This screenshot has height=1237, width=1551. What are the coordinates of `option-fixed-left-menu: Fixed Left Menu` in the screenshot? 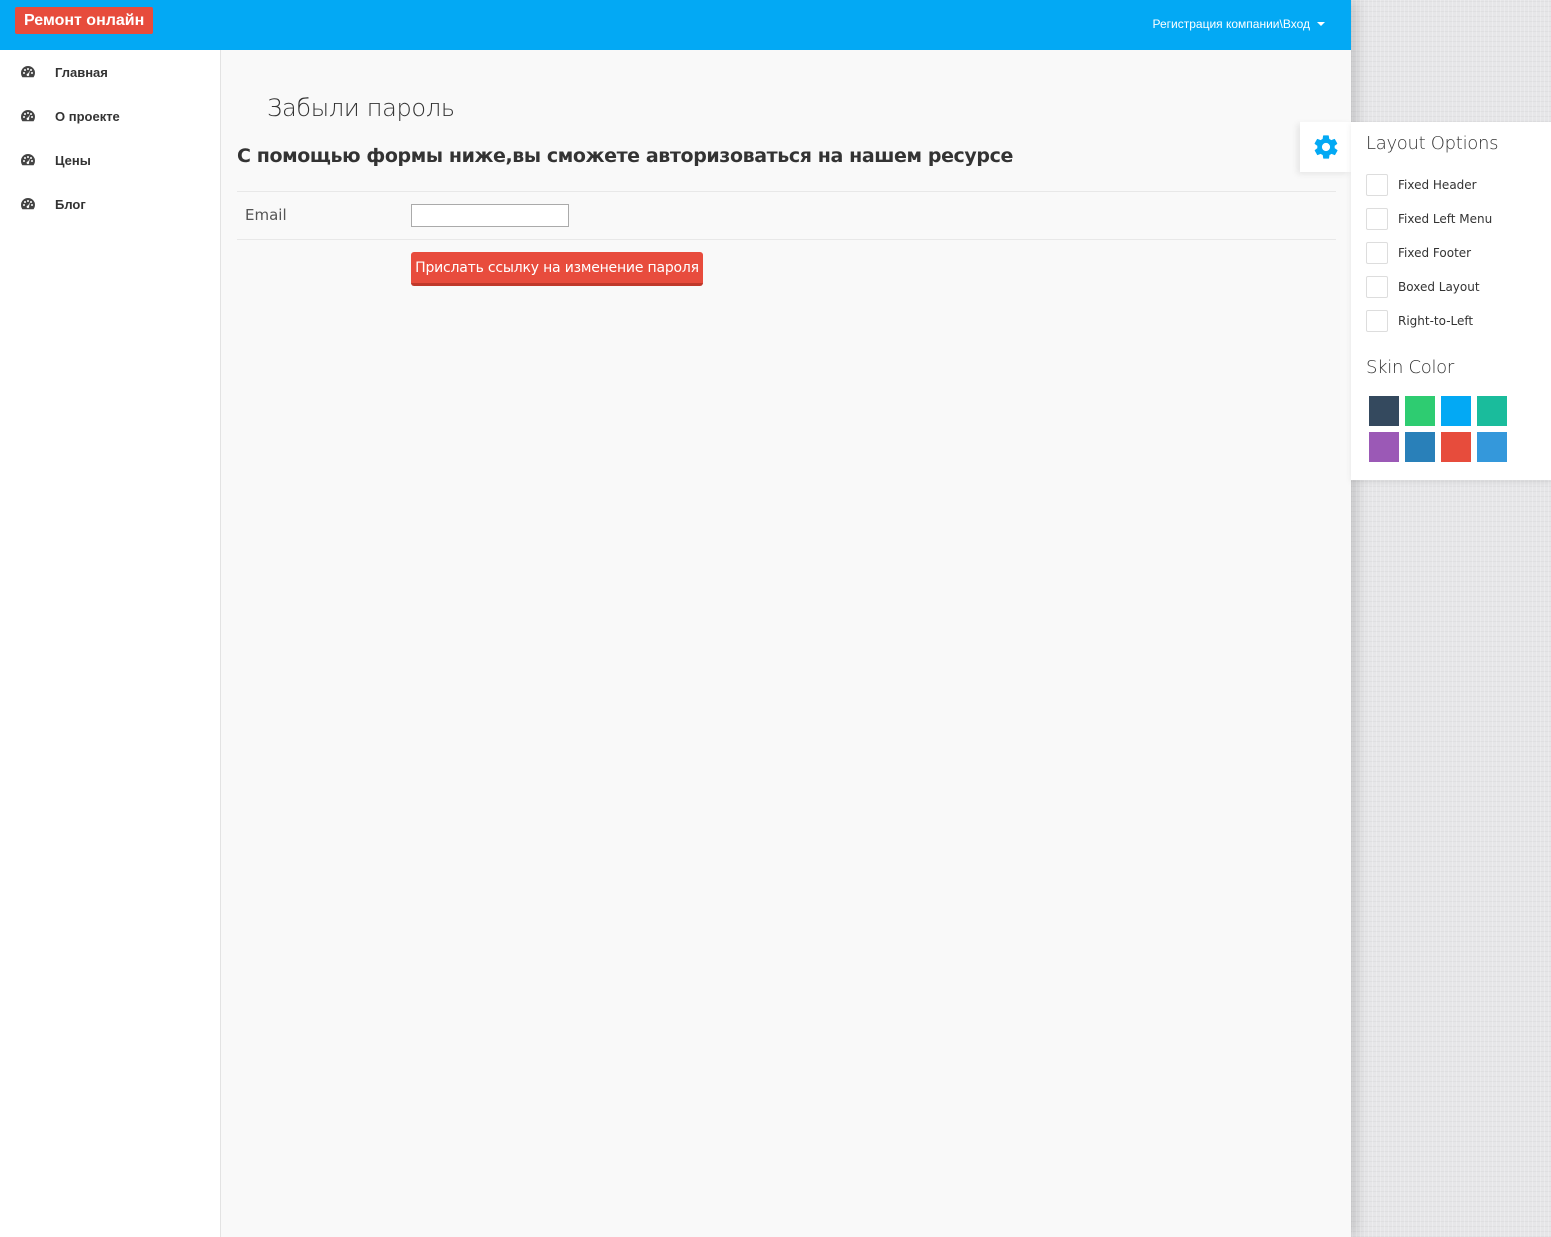 It's located at (1429, 219).